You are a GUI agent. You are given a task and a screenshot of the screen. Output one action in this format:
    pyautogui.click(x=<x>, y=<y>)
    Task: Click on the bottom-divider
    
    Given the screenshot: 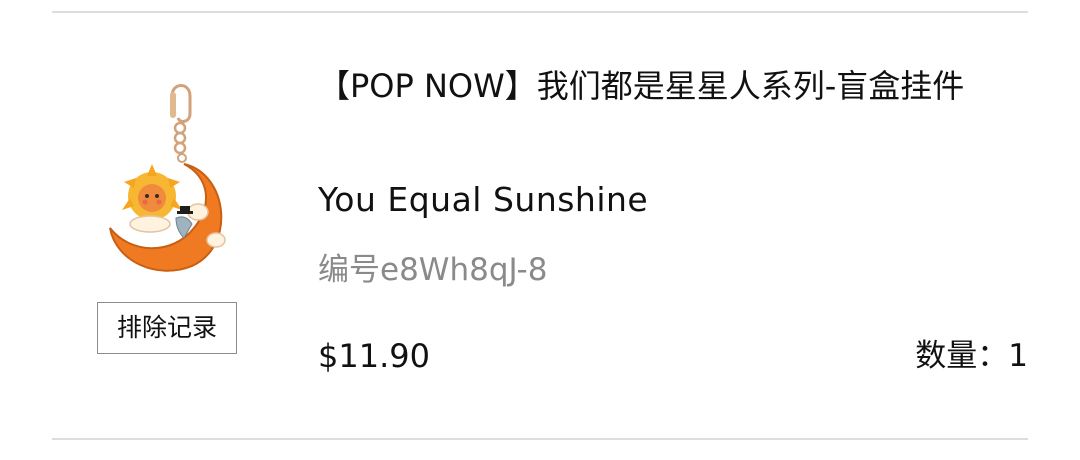 What is the action you would take?
    pyautogui.click(x=540, y=439)
    